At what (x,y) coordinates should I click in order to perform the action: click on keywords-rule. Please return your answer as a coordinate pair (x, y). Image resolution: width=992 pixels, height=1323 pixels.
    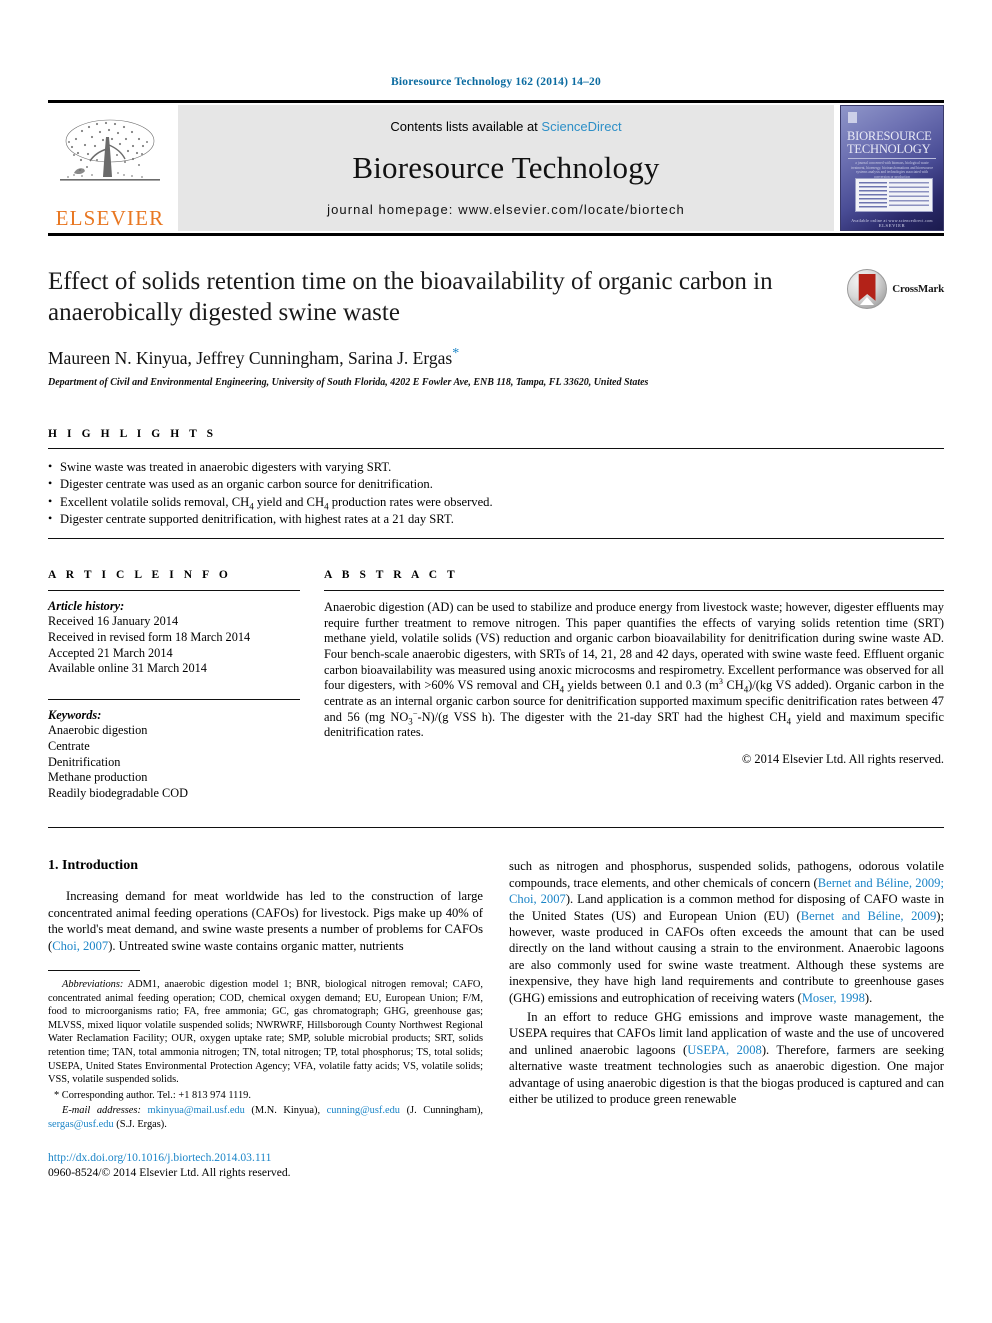
    Looking at the image, I should click on (174, 699).